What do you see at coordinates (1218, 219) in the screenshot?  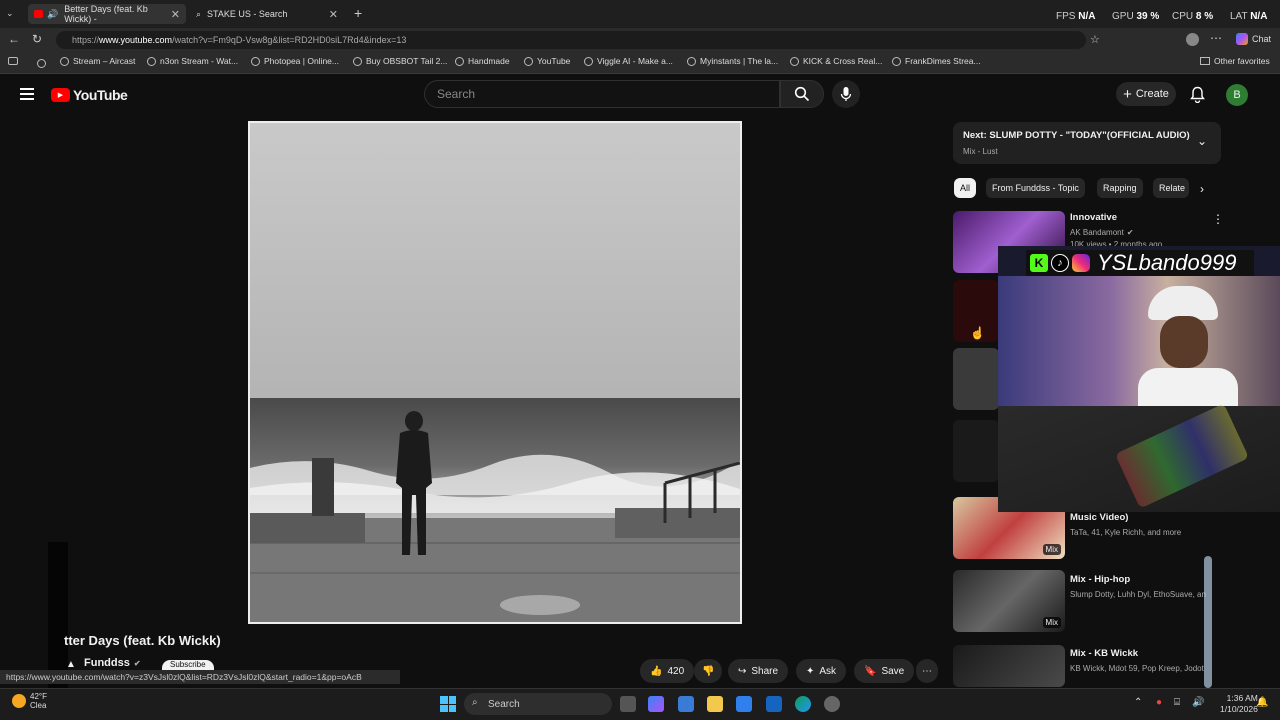 I see `rec-more-icon: ⋮` at bounding box center [1218, 219].